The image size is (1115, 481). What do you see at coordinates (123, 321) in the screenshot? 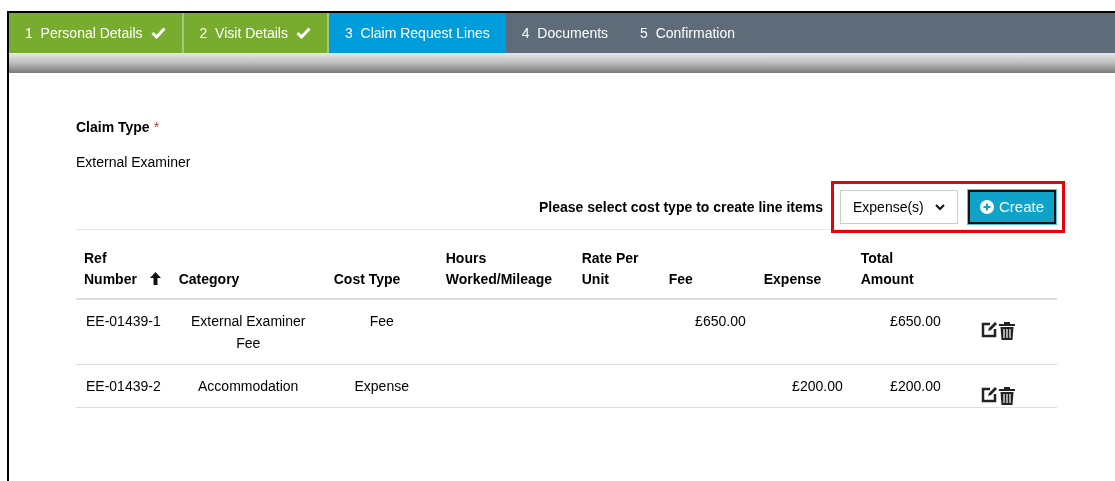
I see `table-cell: EE-01439-1` at bounding box center [123, 321].